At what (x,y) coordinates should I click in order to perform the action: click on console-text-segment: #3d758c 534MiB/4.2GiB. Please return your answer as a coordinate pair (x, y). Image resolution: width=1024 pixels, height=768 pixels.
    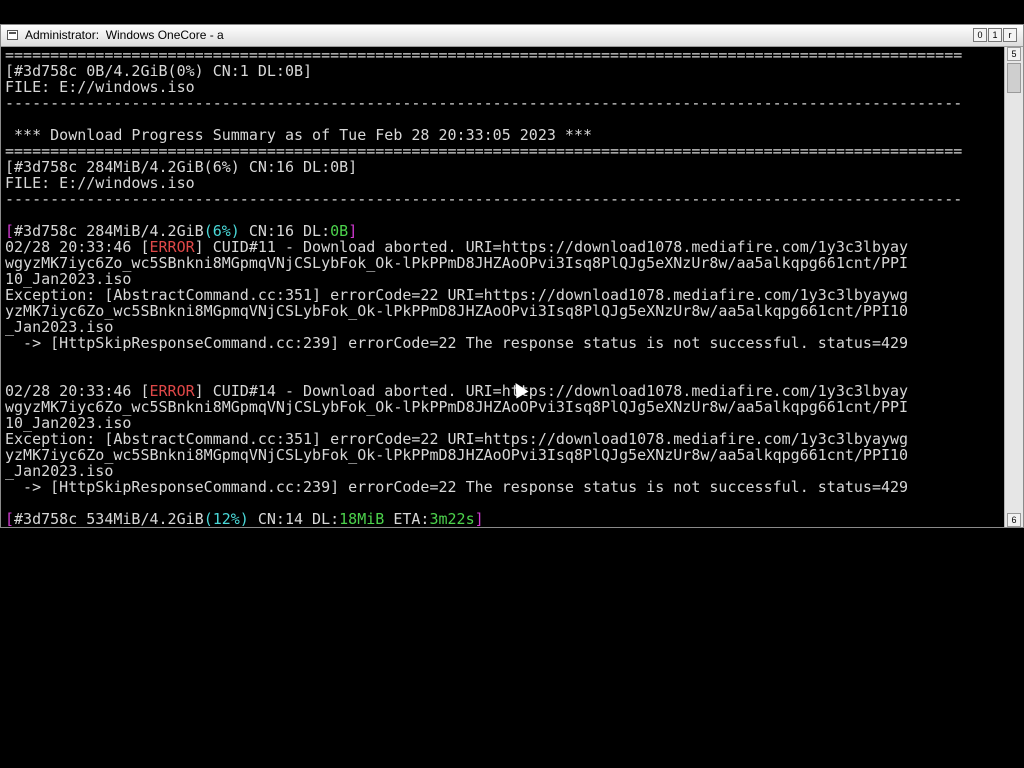
    Looking at the image, I should click on (109, 518).